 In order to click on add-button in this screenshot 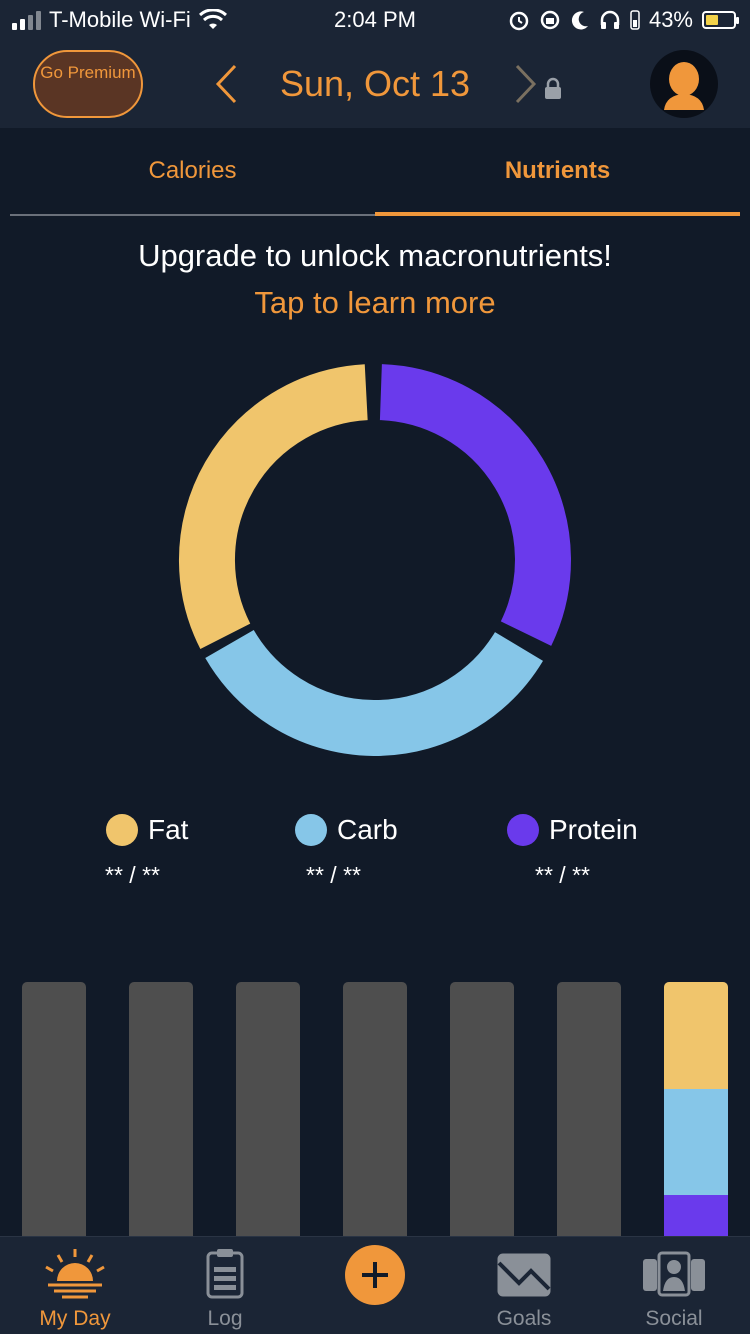, I will do `click(375, 1275)`.